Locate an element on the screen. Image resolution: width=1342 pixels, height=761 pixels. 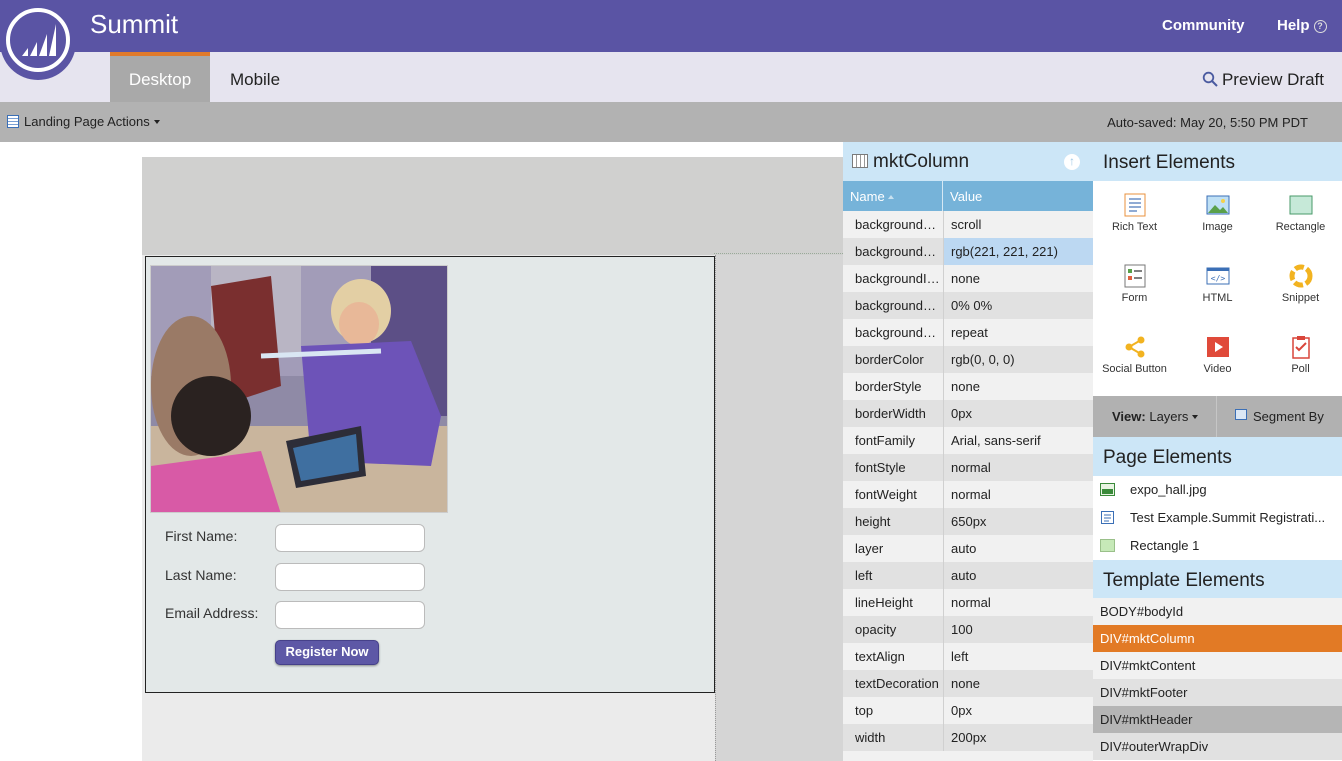
property-row: width 200px is located at coordinates (968, 737).